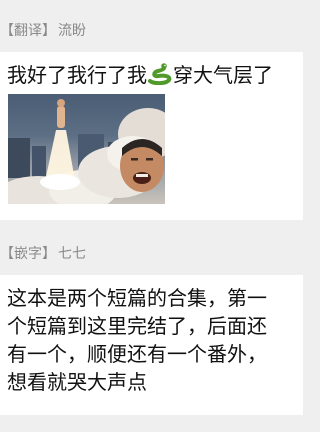 This screenshot has height=432, width=320. What do you see at coordinates (137, 326) in the screenshot?
I see `message-line: 个短篇到这里完结了，后面还` at bounding box center [137, 326].